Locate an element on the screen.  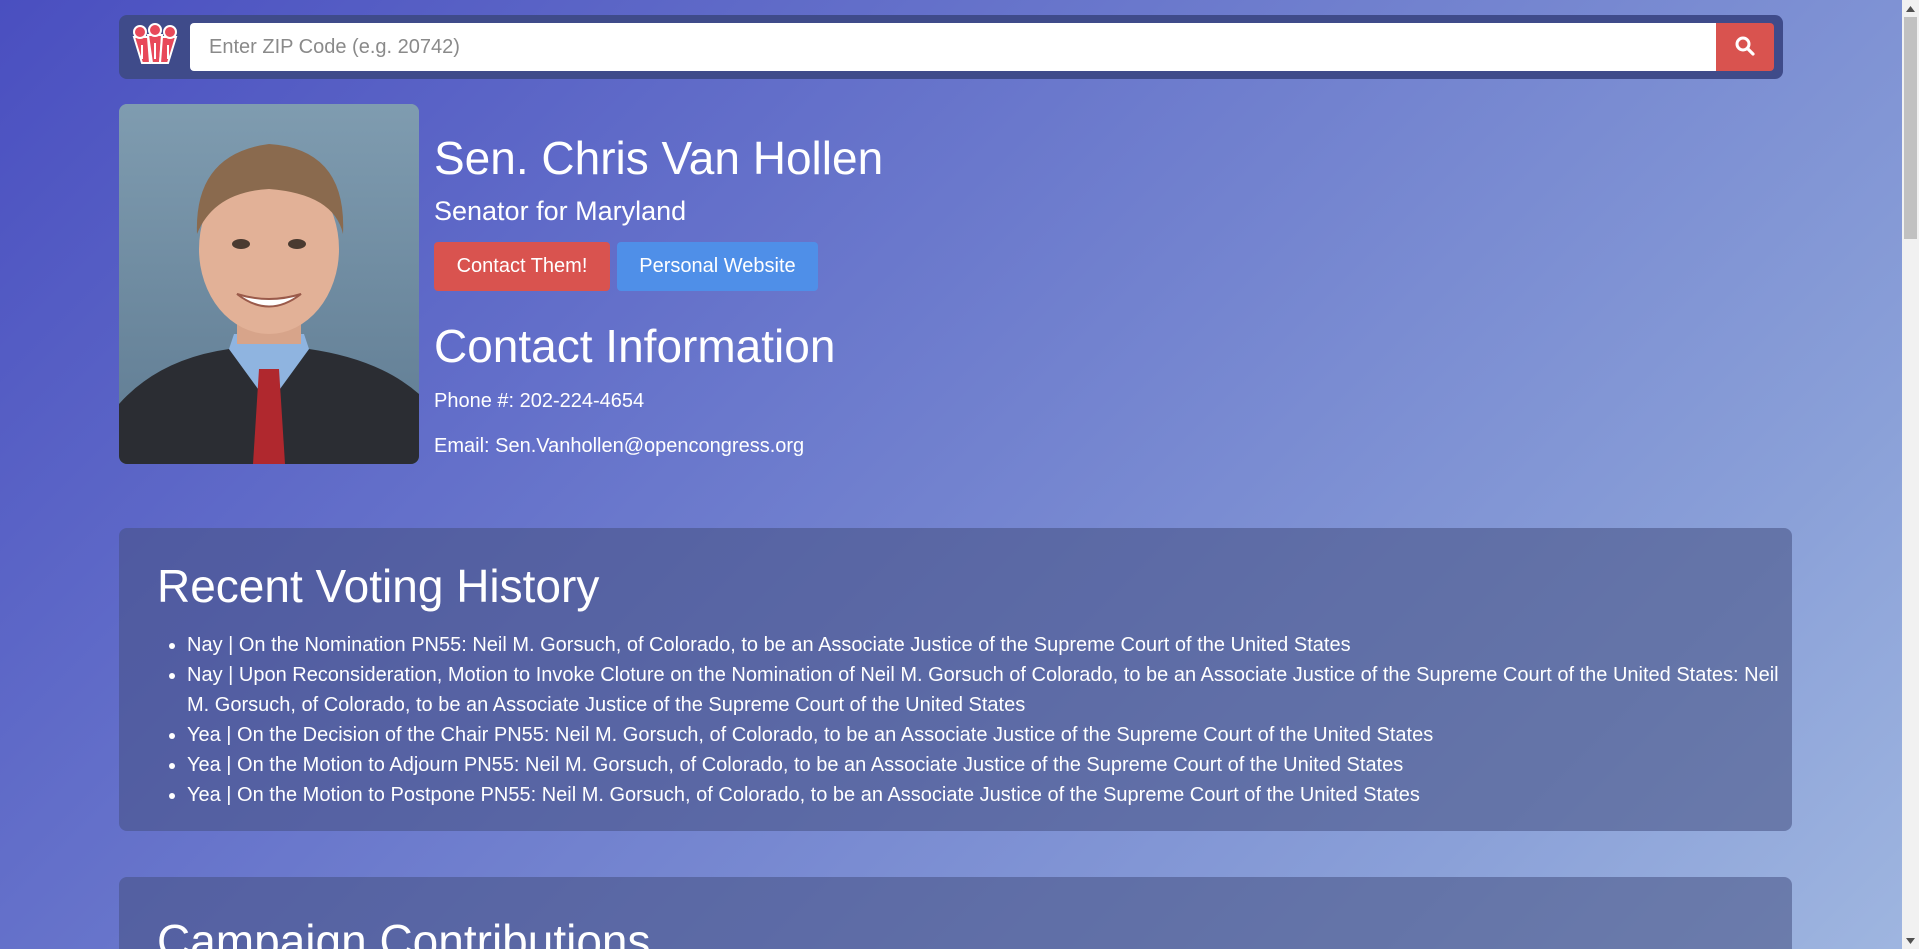
search-button is located at coordinates (1745, 47).